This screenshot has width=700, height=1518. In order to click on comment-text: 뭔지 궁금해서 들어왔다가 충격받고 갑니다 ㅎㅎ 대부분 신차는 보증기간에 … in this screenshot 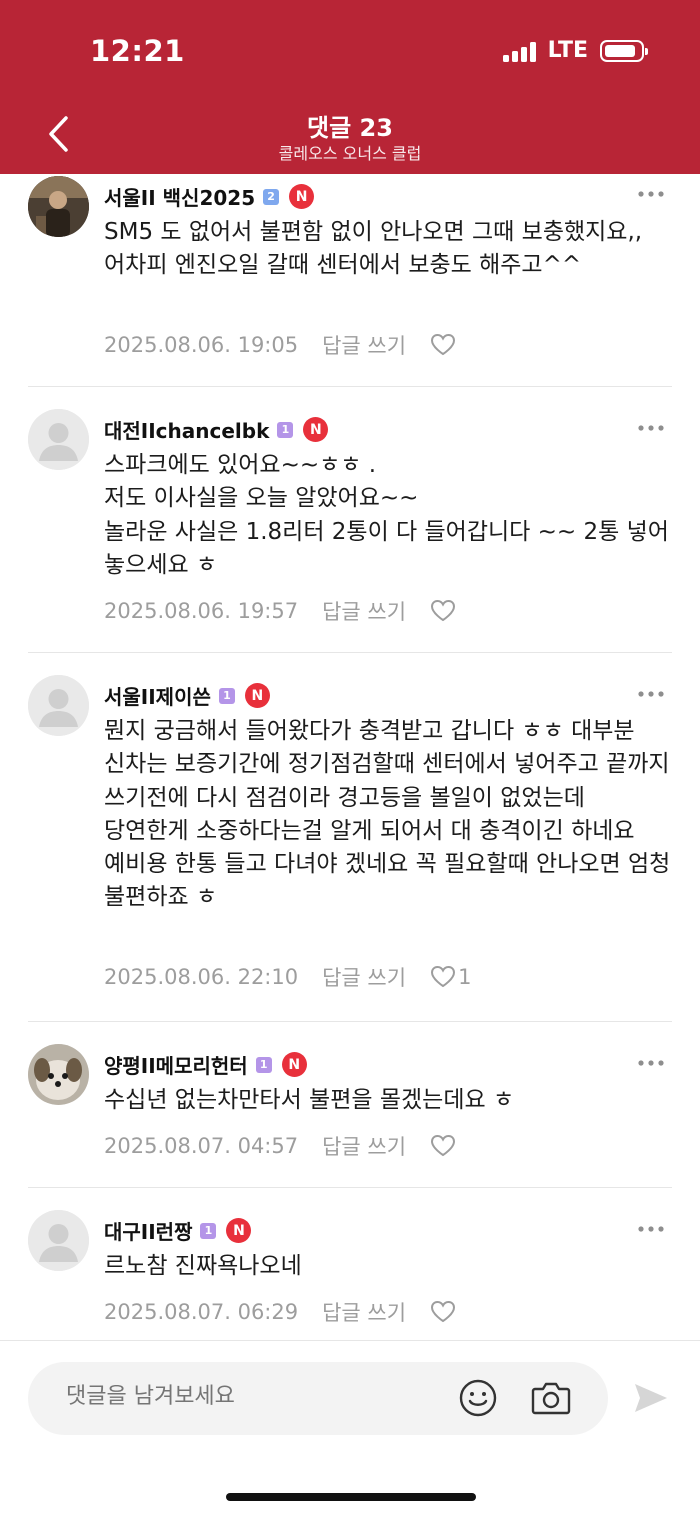, I will do `click(388, 815)`.